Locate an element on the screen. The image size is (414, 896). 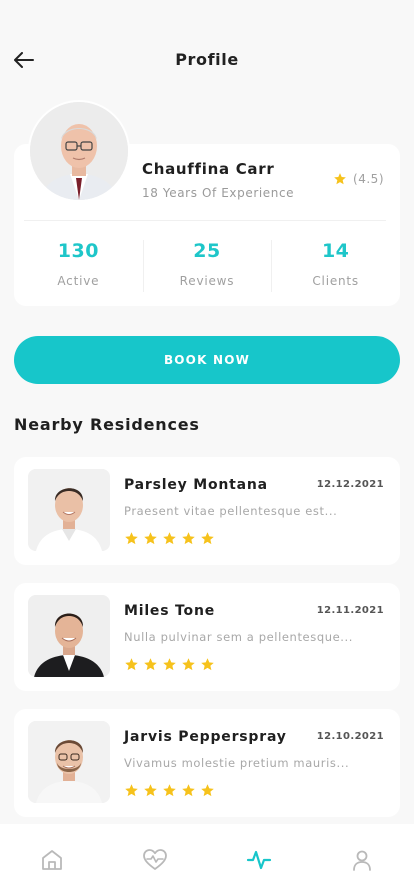
rating-value: (4.5) is located at coordinates (368, 179).